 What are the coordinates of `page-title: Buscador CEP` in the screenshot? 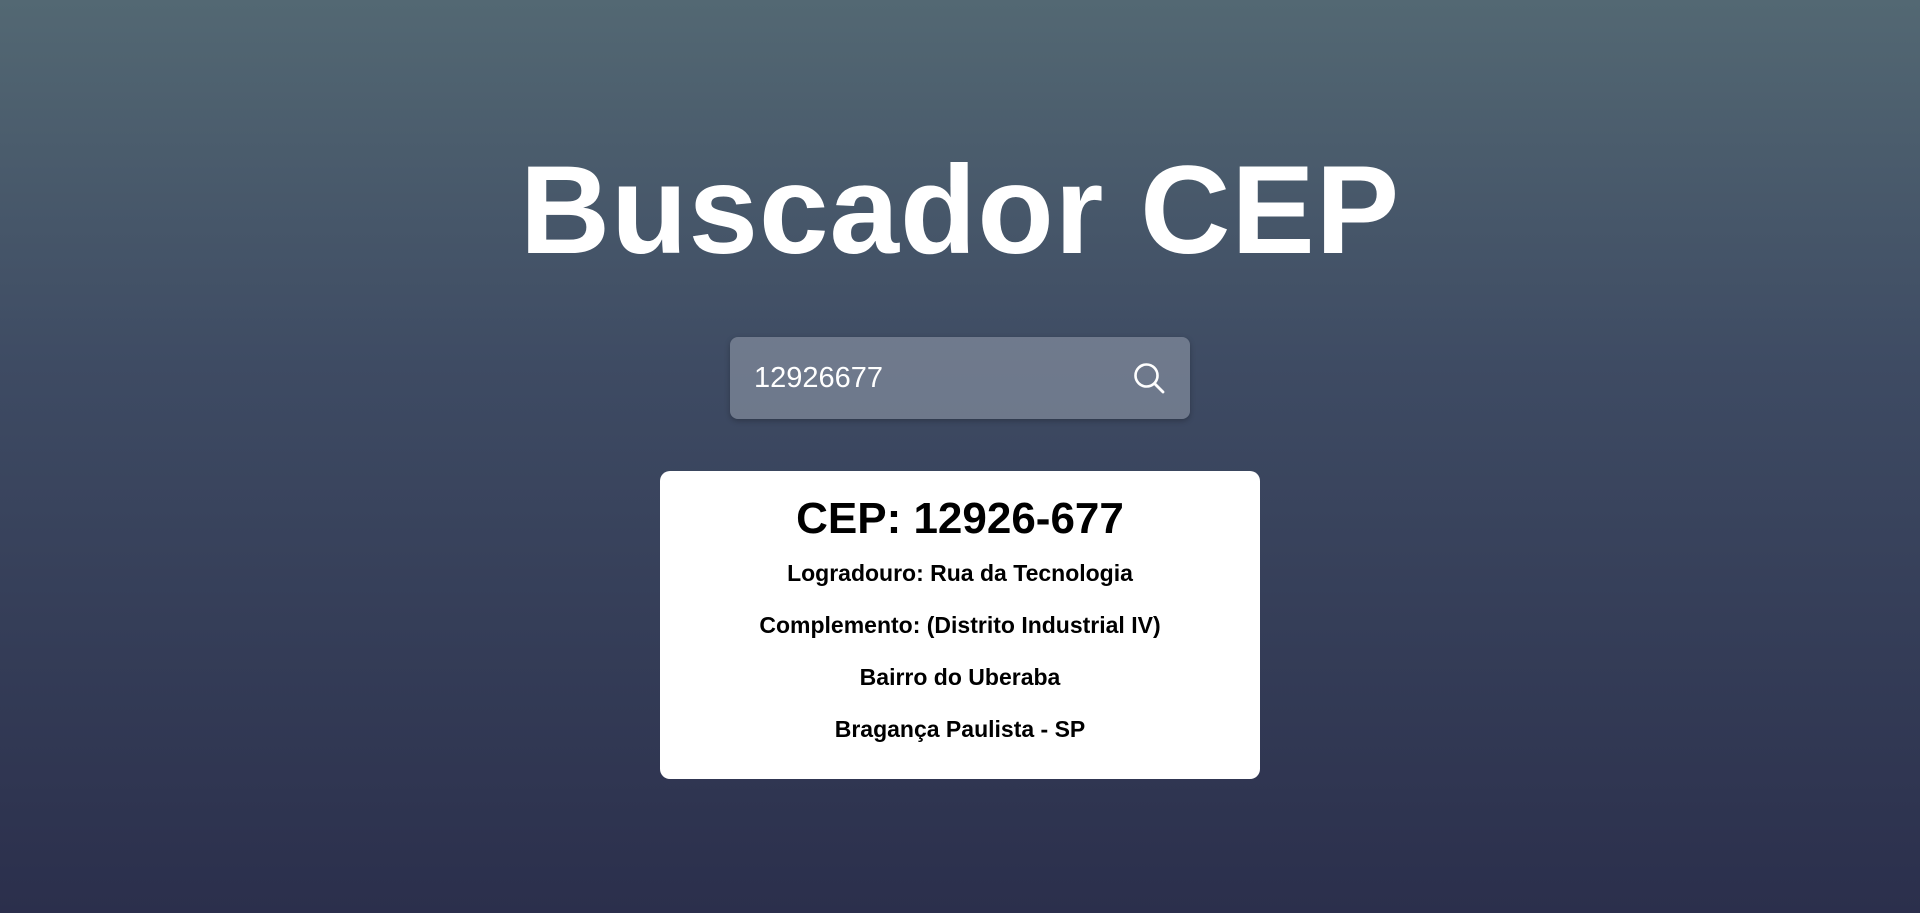 It's located at (960, 210).